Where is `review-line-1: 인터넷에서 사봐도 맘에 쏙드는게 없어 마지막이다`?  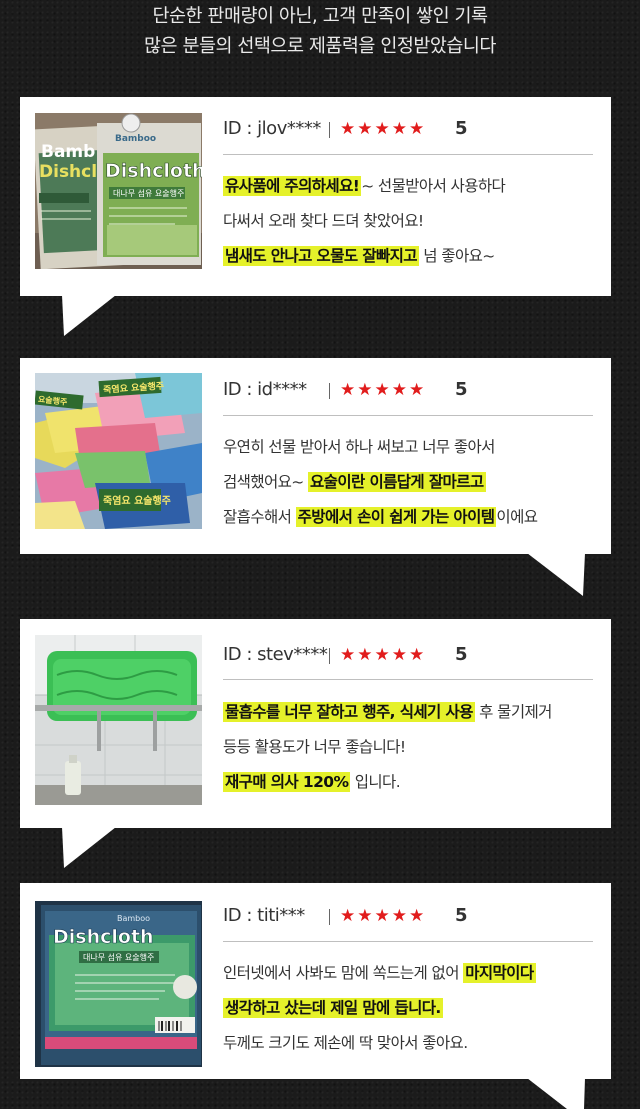 review-line-1: 인터넷에서 사봐도 맘에 쏙드는게 없어 마지막이다 is located at coordinates (379, 973).